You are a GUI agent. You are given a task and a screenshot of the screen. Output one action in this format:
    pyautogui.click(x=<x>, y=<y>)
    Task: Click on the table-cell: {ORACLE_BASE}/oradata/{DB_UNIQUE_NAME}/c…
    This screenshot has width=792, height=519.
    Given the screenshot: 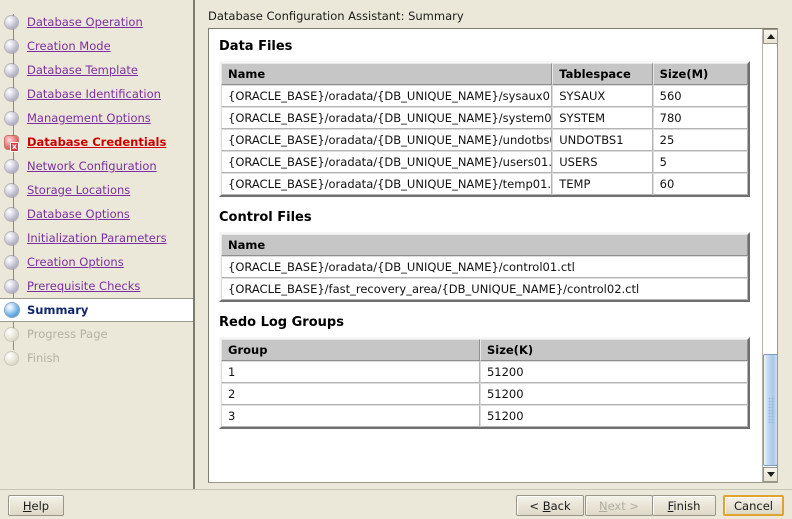 What is the action you would take?
    pyautogui.click(x=484, y=267)
    